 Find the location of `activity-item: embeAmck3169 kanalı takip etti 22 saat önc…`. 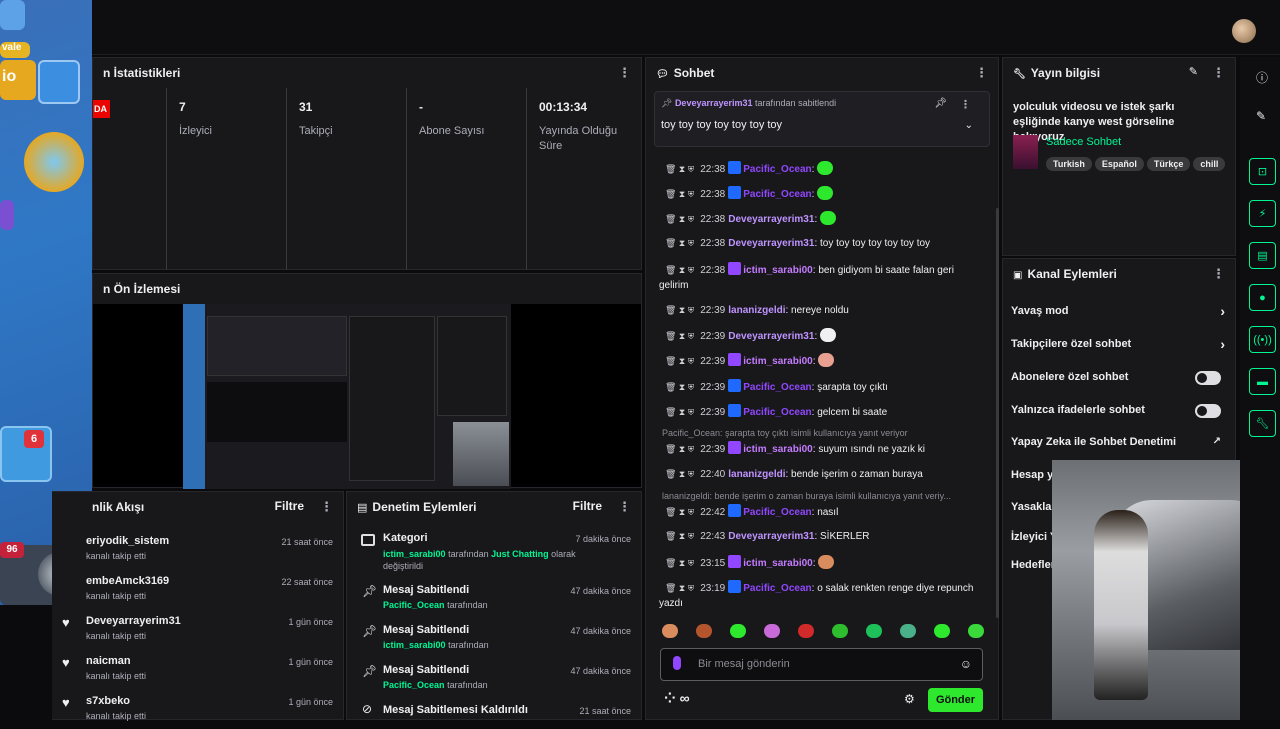

activity-item: embeAmck3169 kanalı takip etti 22 saat önc… is located at coordinates (197, 589).